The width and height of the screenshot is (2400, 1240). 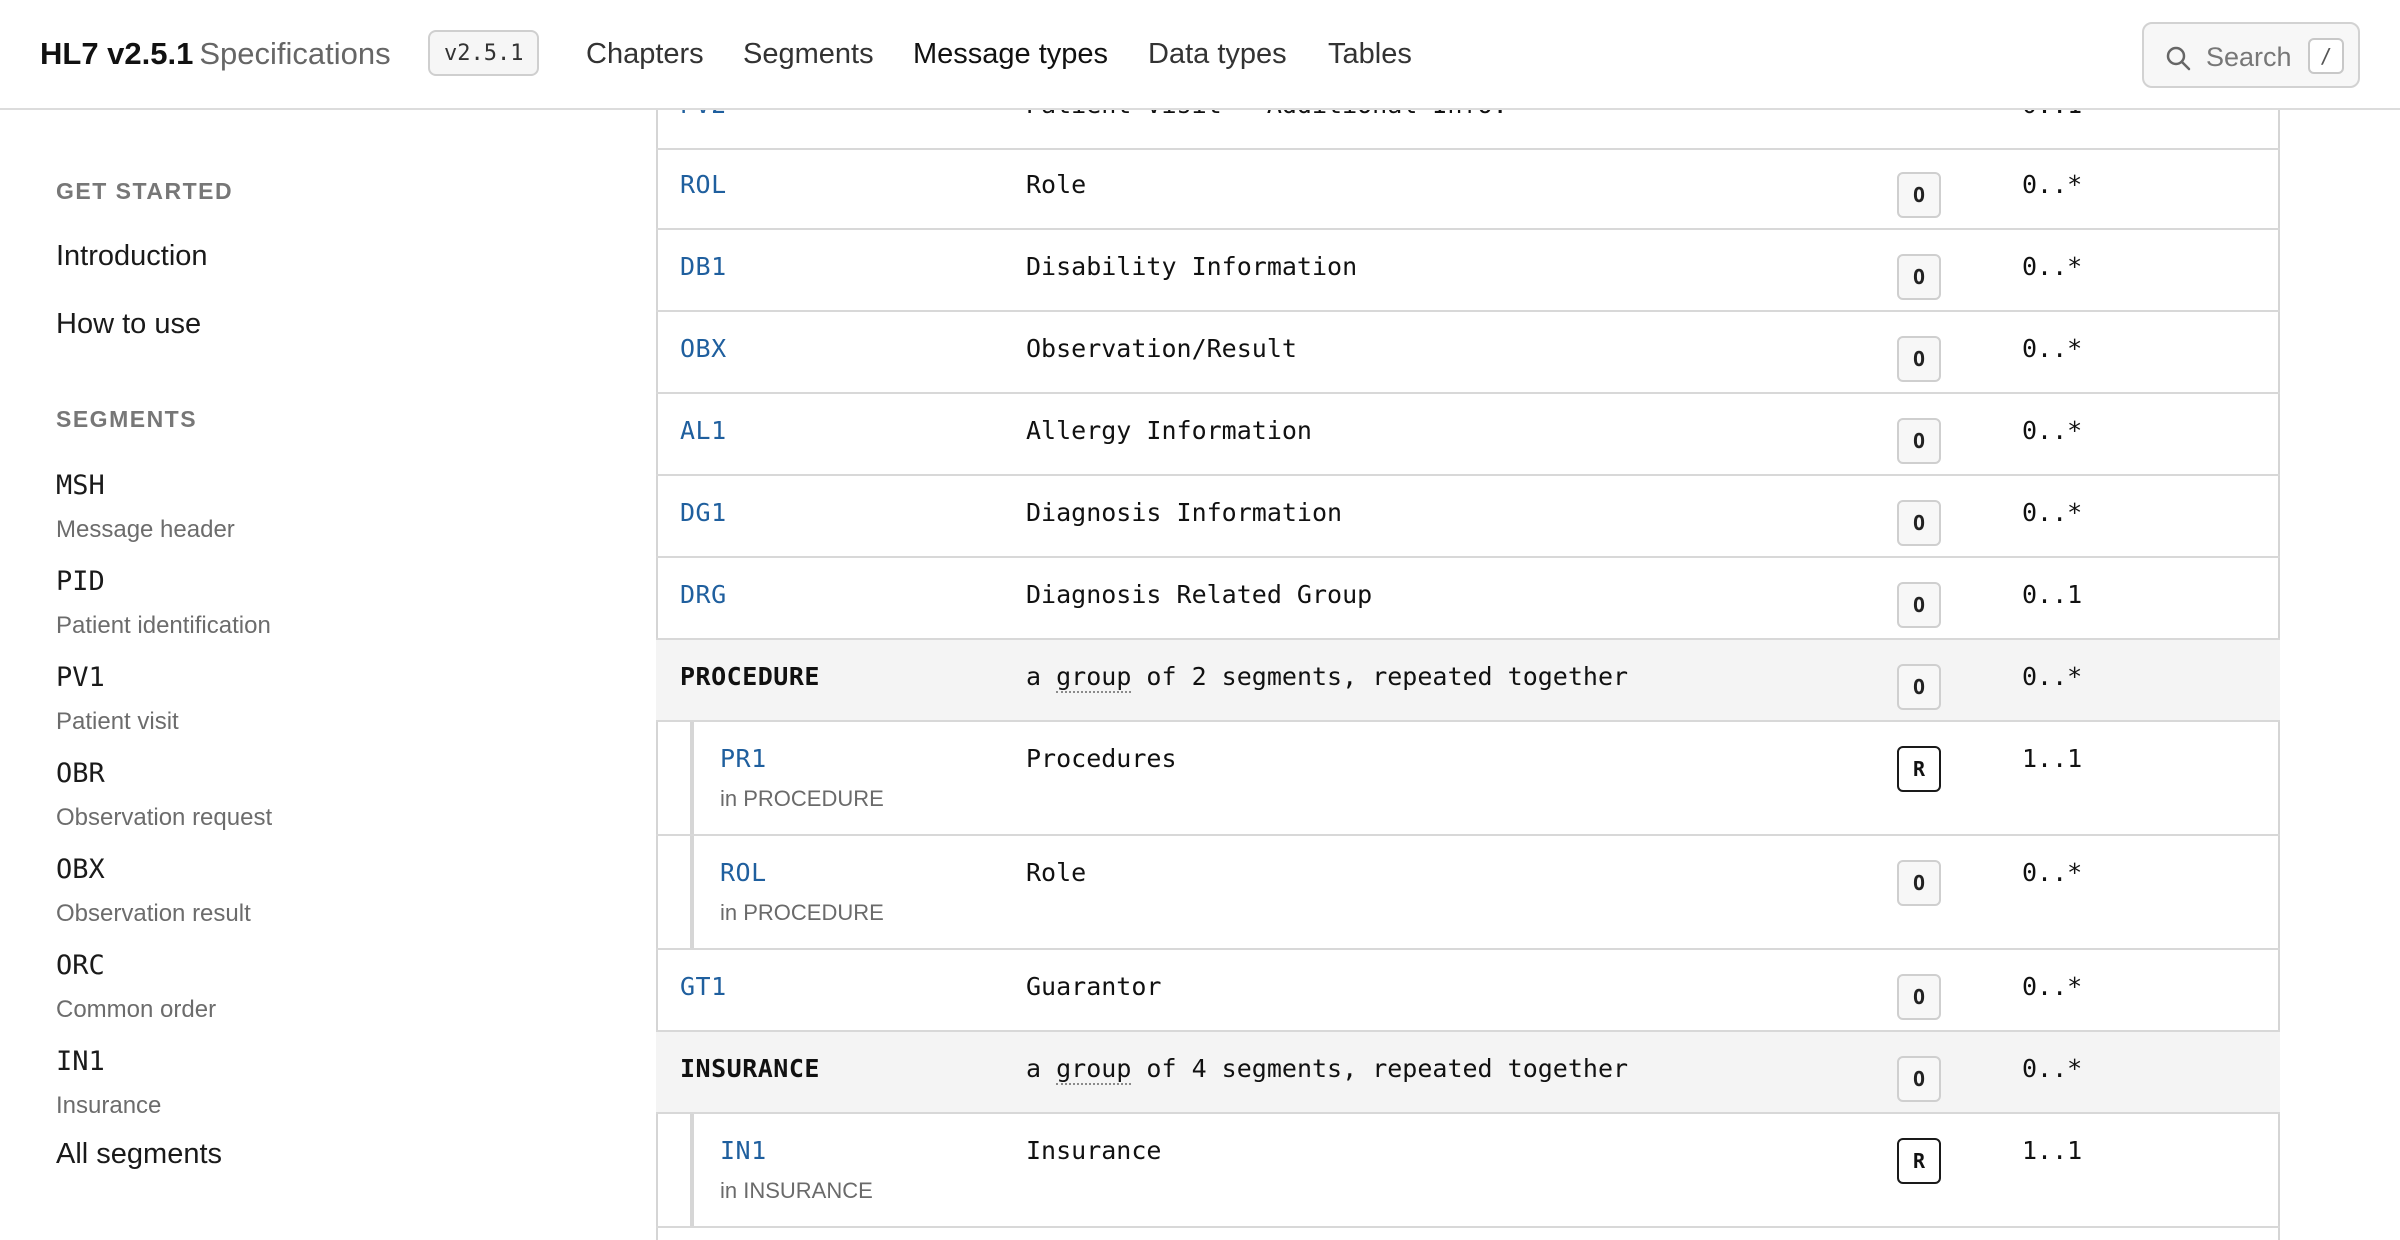 I want to click on sidebar-item-all-segments: All segments, so click(x=139, y=1154).